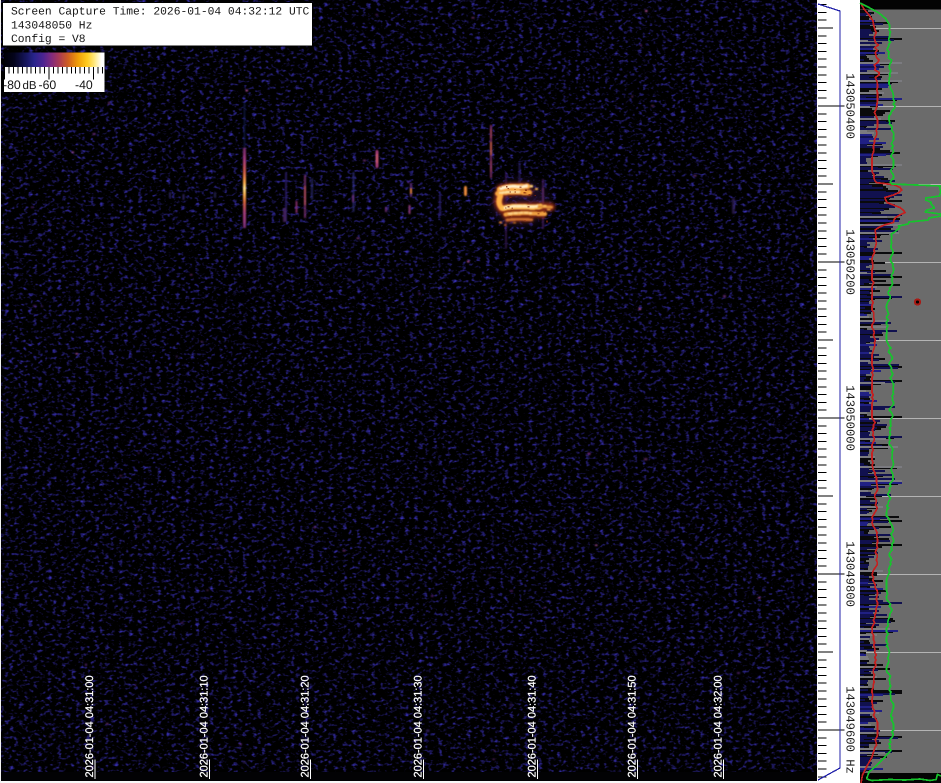  I want to click on svg-text: -60, so click(48, 85).